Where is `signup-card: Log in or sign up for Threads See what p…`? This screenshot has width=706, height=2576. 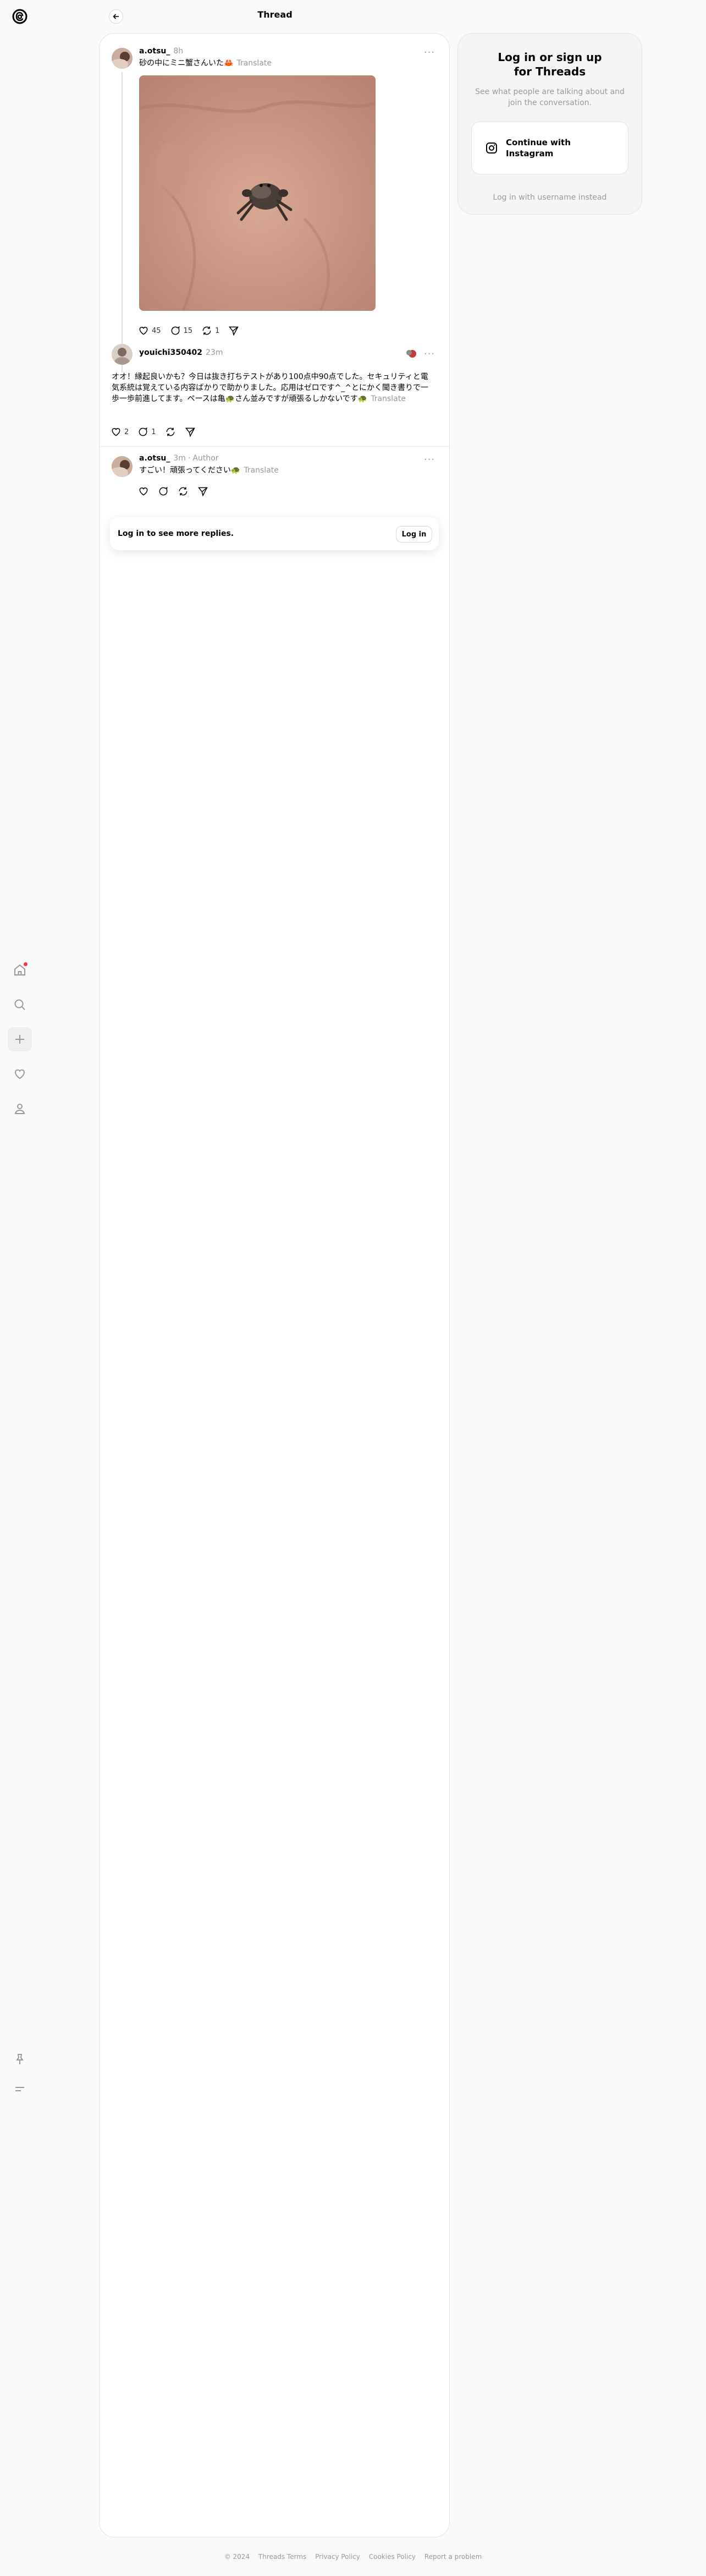
signup-card: Log in or sign up for Threads See what p… is located at coordinates (549, 124).